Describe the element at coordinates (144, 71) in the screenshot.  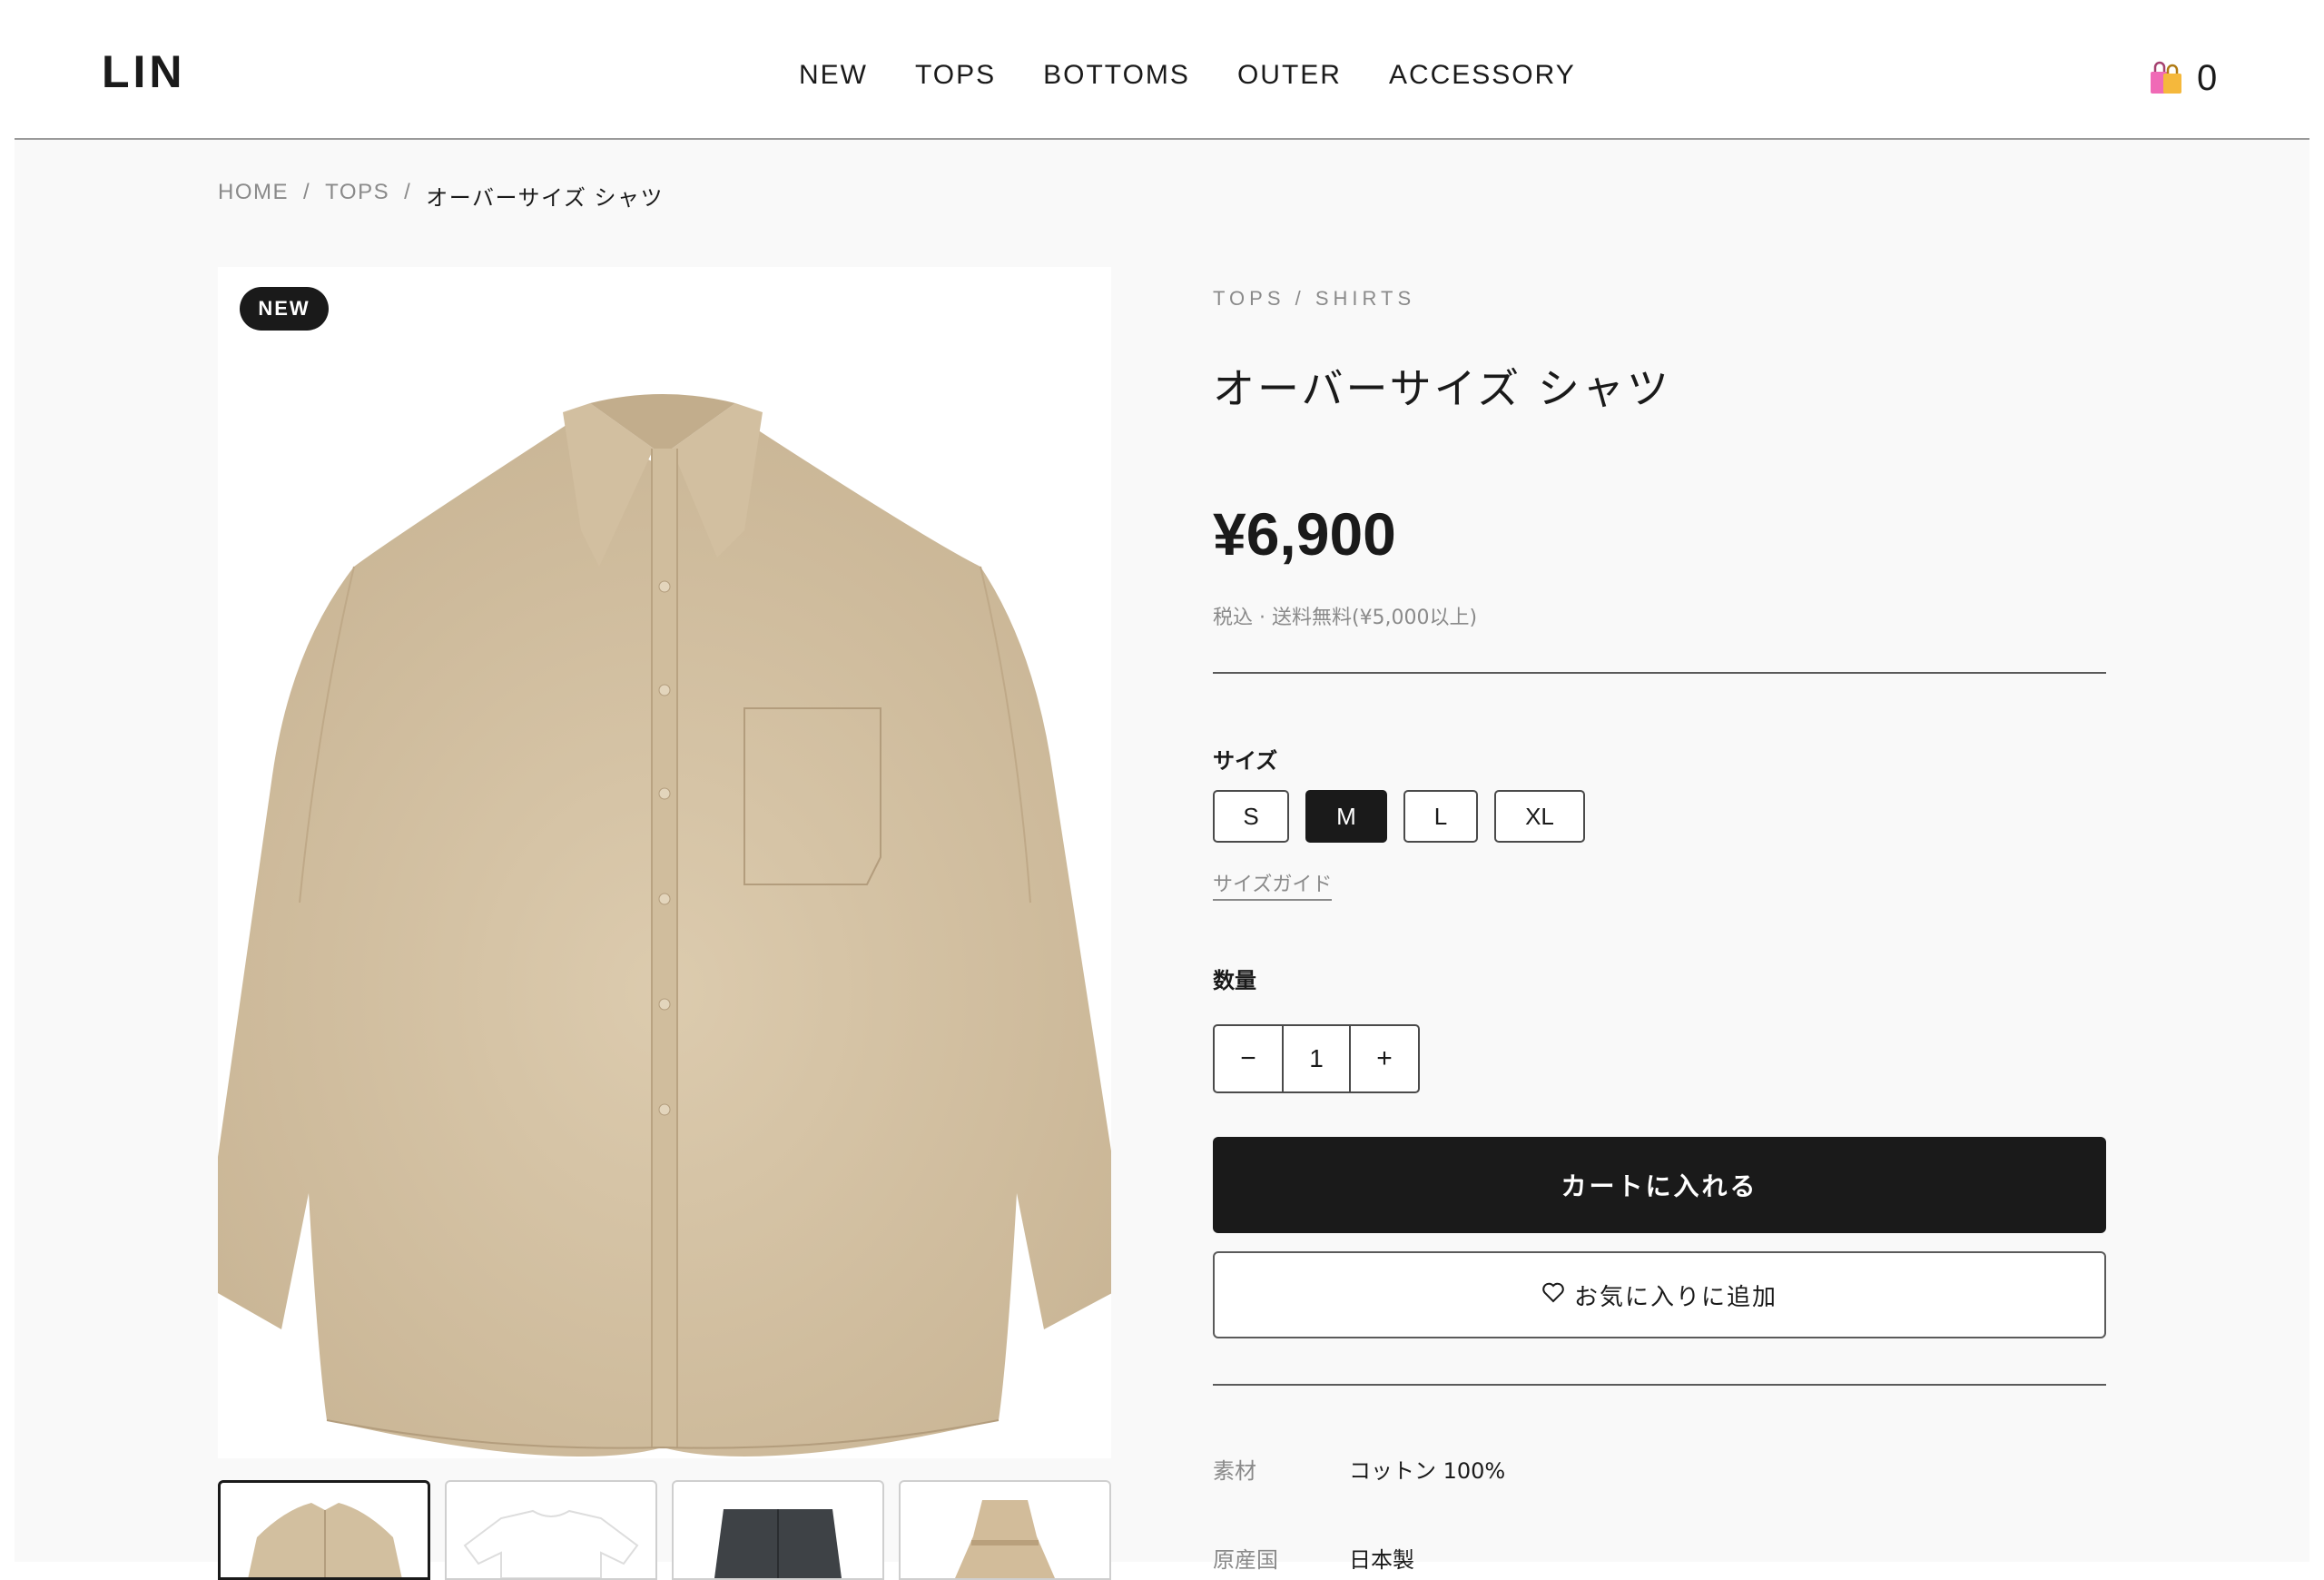
I see `site-logo: LIN` at that location.